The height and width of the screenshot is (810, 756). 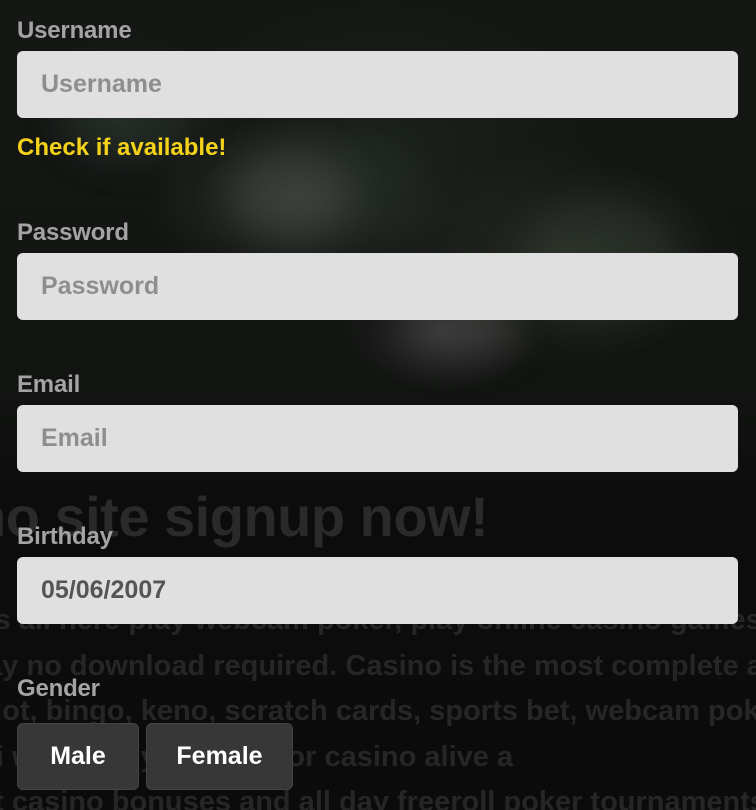 What do you see at coordinates (377, 286) in the screenshot?
I see `password-input` at bounding box center [377, 286].